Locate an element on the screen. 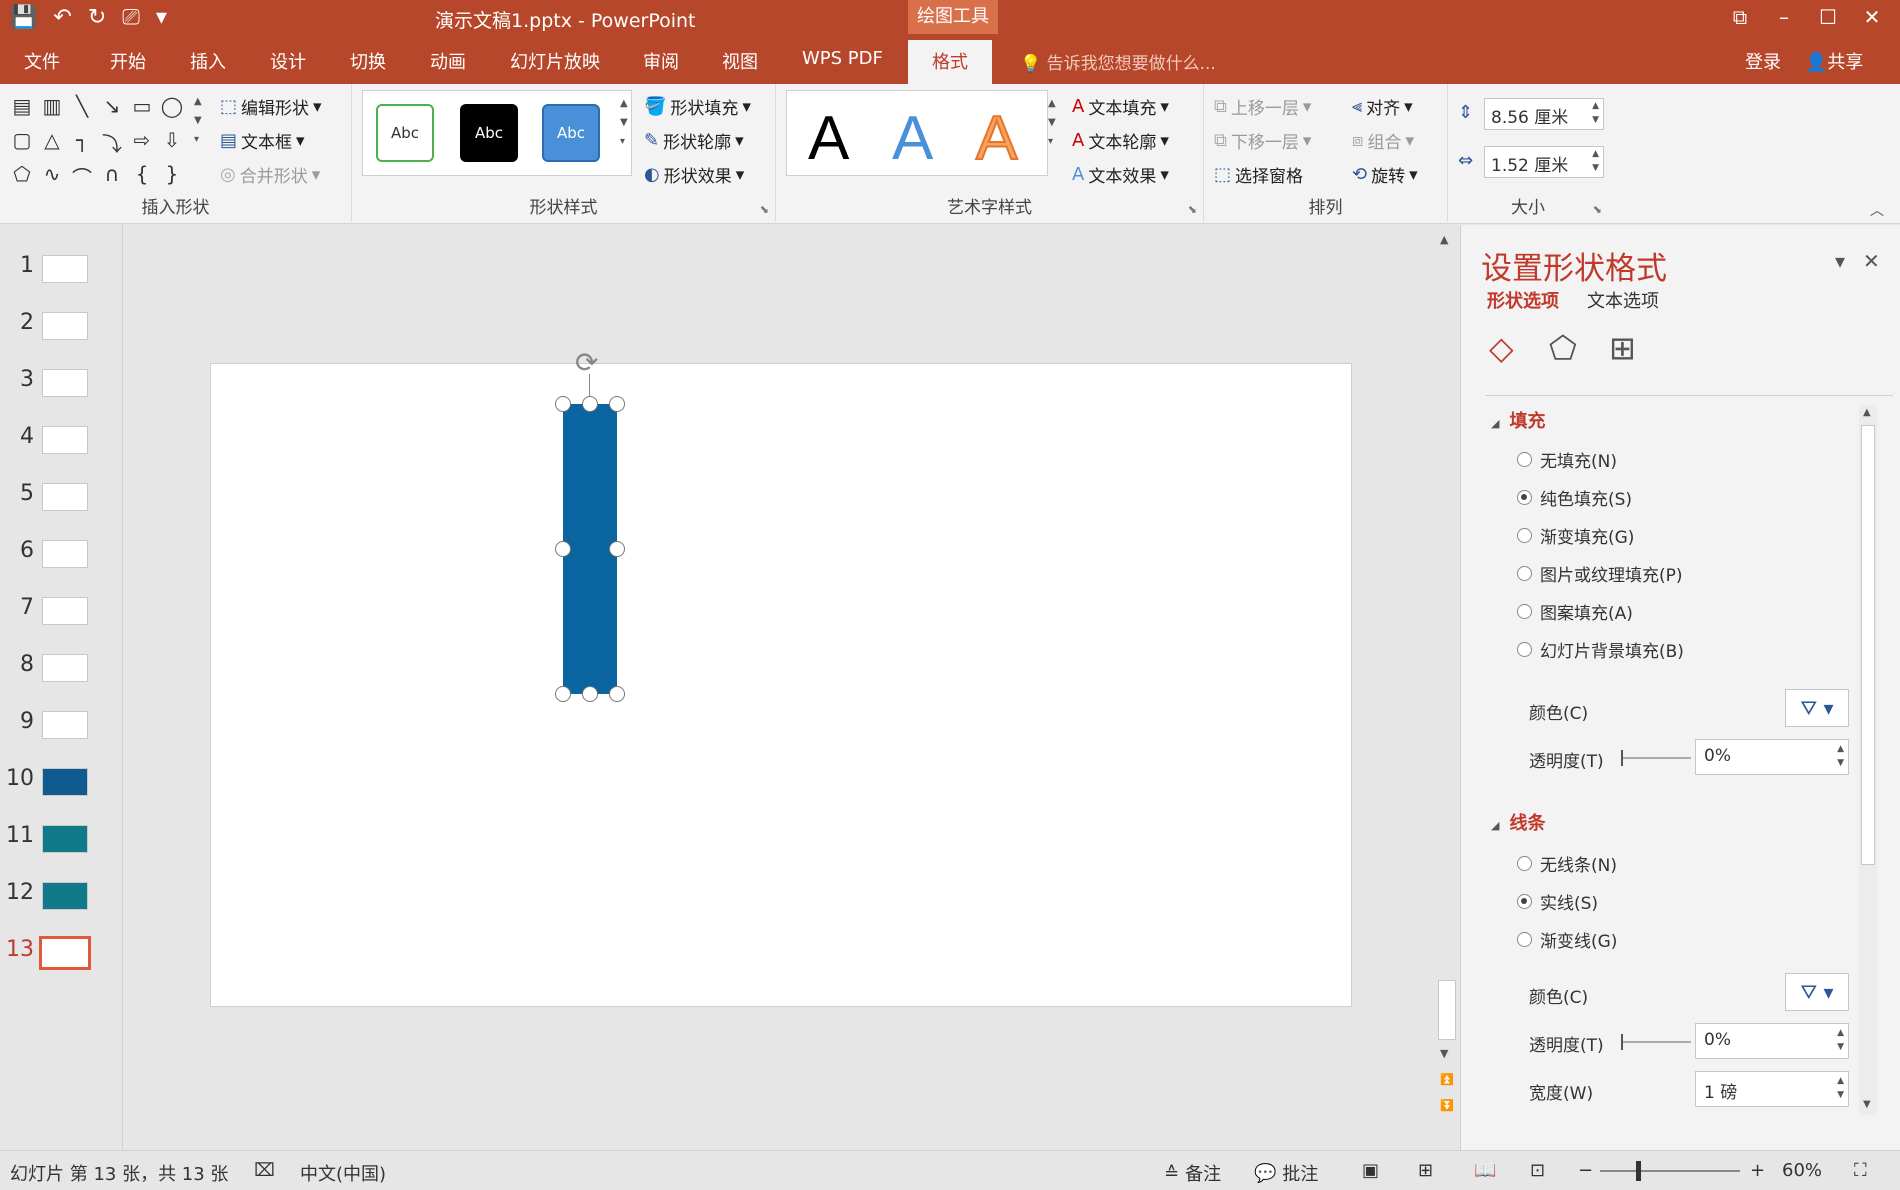  fill-color-picker: ⛛ ▾ is located at coordinates (1817, 708).